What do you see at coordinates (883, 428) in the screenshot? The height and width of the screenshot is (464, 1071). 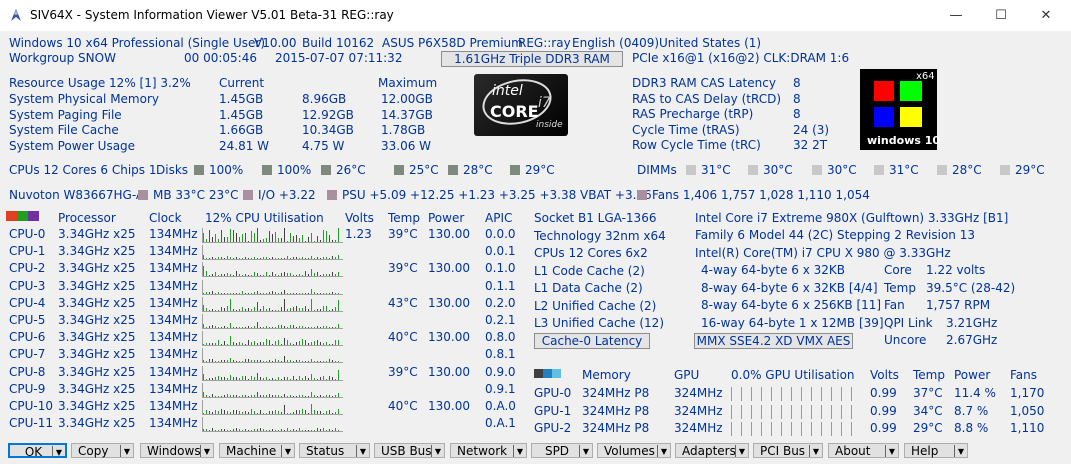 I see `gpu-volts: 0.99` at bounding box center [883, 428].